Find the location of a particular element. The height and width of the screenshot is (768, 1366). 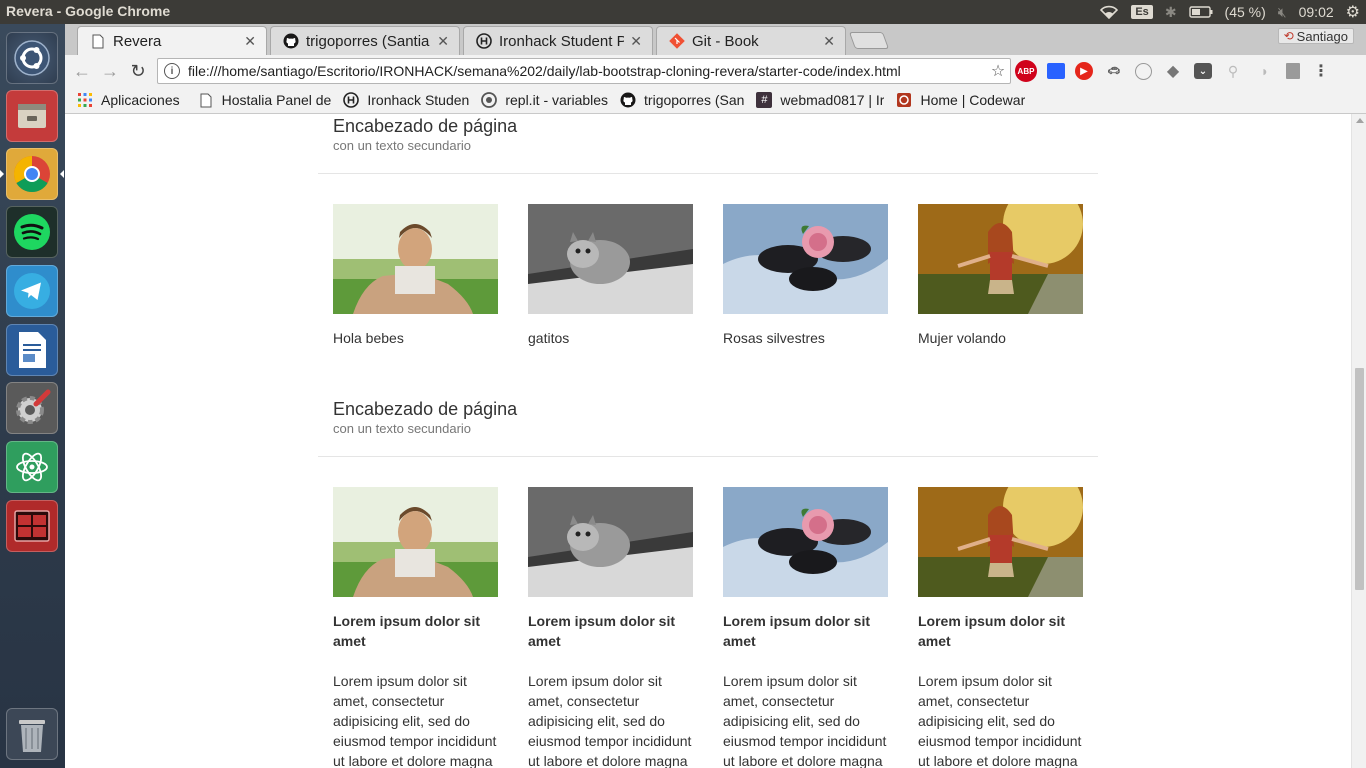

chrome-icon is located at coordinates (32, 174).